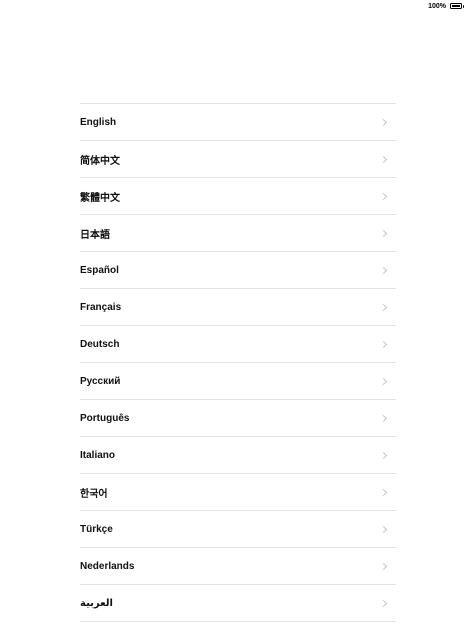 The height and width of the screenshot is (624, 468). What do you see at coordinates (238, 196) in the screenshot?
I see `language-item-traditional-chinese: 繁體中文` at bounding box center [238, 196].